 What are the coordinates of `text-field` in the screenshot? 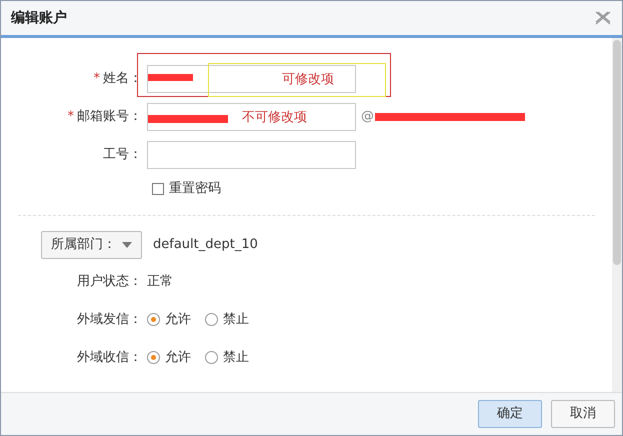 It's located at (251, 155).